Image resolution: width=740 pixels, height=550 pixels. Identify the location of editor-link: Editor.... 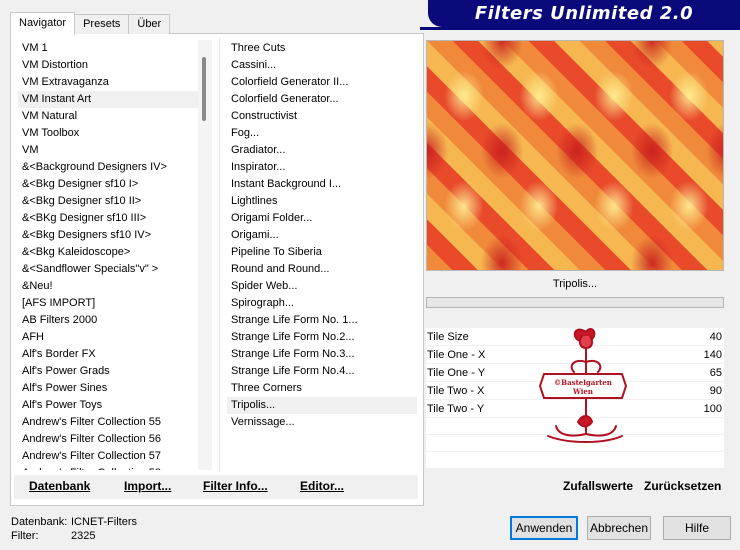
(322, 486).